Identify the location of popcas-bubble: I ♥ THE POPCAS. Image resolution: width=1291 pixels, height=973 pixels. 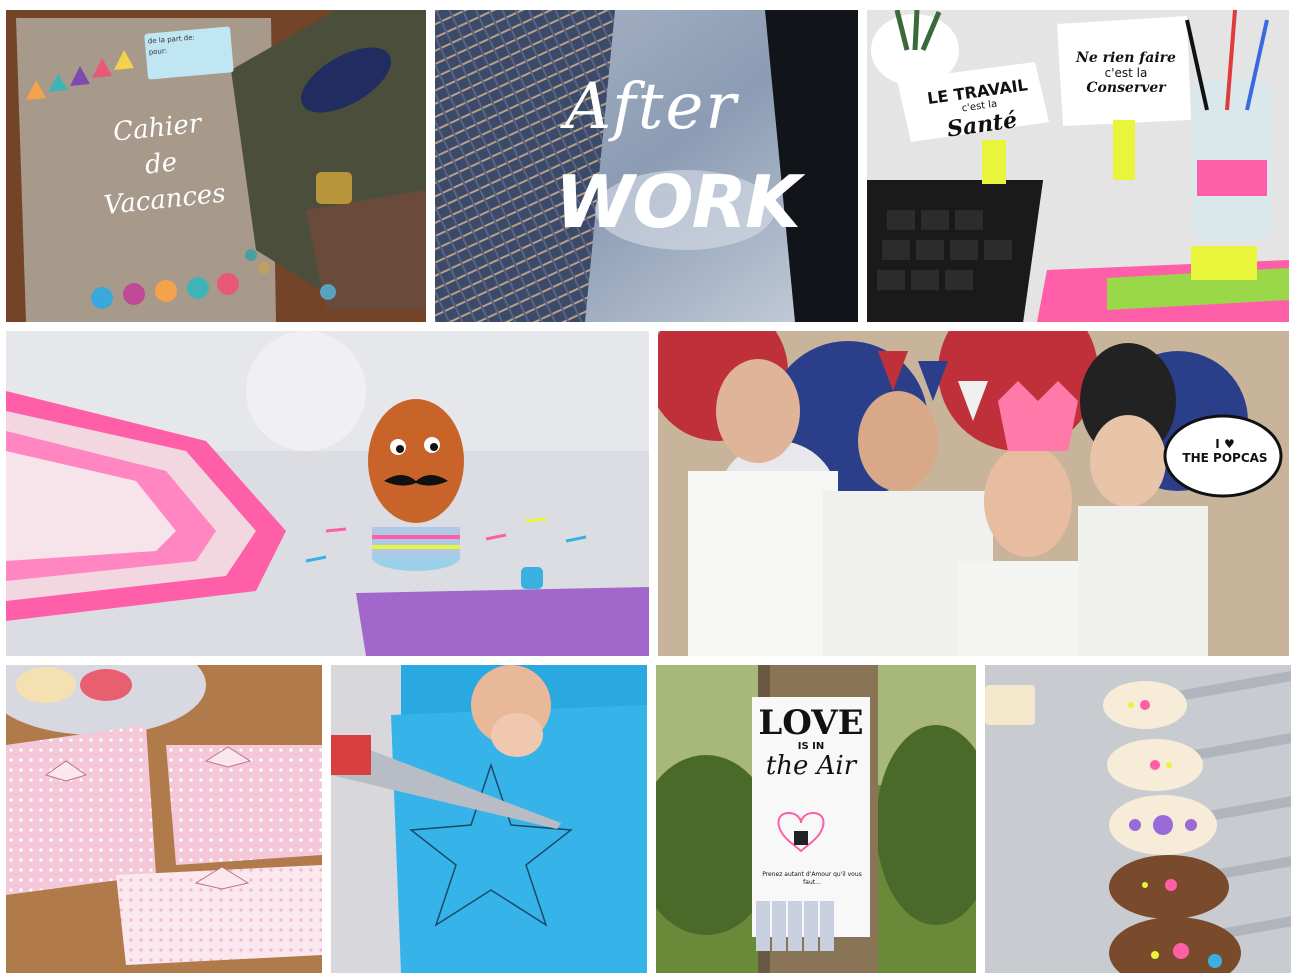
(1225, 451).